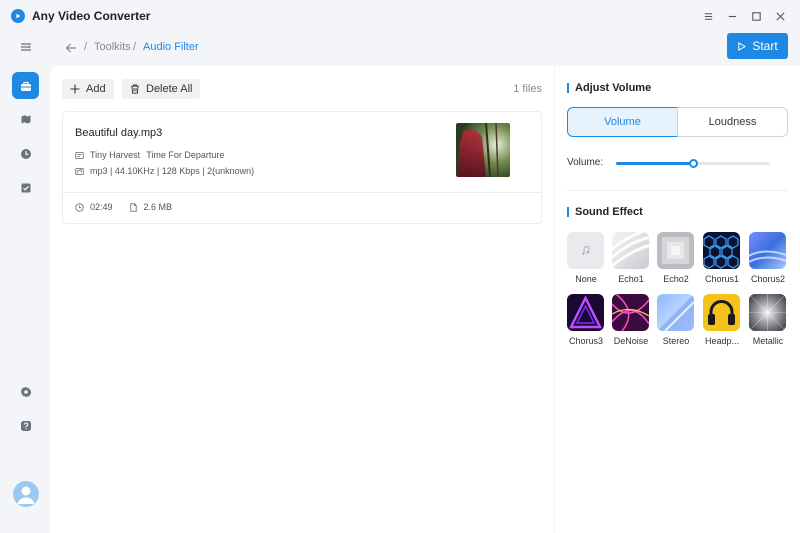 The image size is (800, 533). I want to click on breadcrumb-toolkits: Toolkits, so click(112, 47).